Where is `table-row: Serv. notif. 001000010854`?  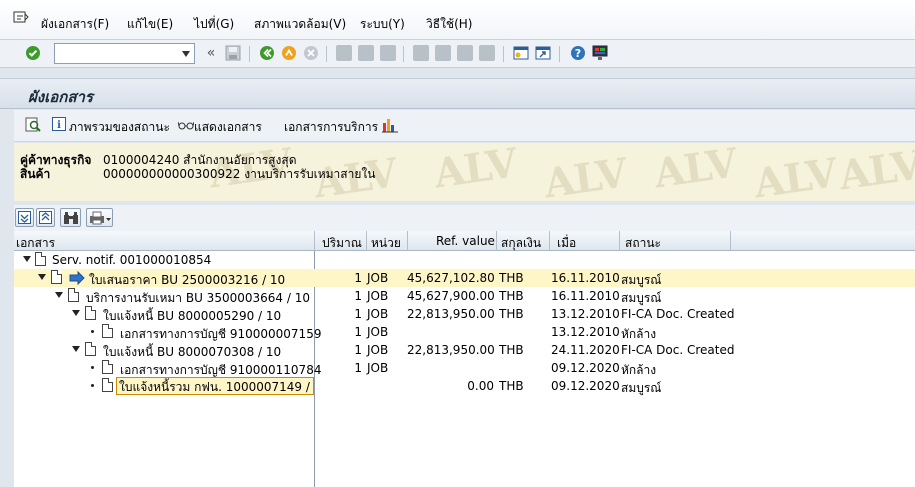
table-row: Serv. notif. 001000010854 is located at coordinates (464, 260).